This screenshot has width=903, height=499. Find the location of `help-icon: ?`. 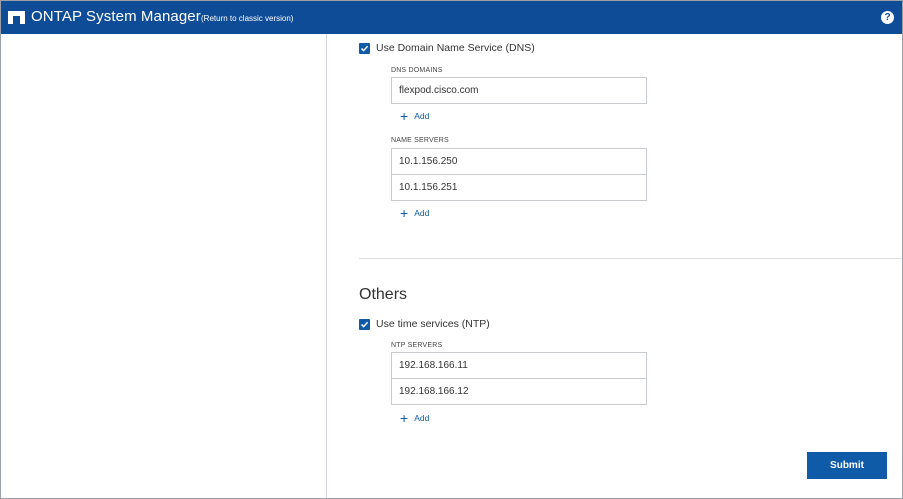

help-icon: ? is located at coordinates (887, 17).